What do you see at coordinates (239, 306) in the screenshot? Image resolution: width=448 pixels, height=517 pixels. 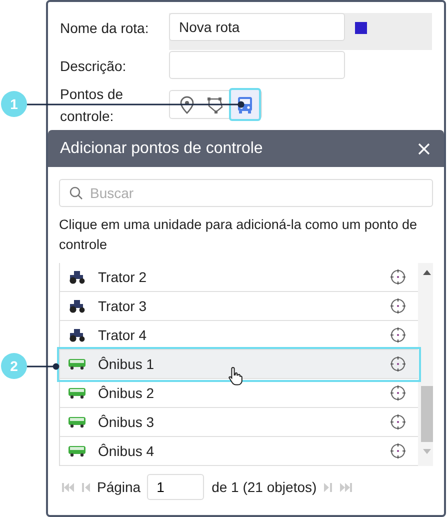 I see `unit-row: Trator 3` at bounding box center [239, 306].